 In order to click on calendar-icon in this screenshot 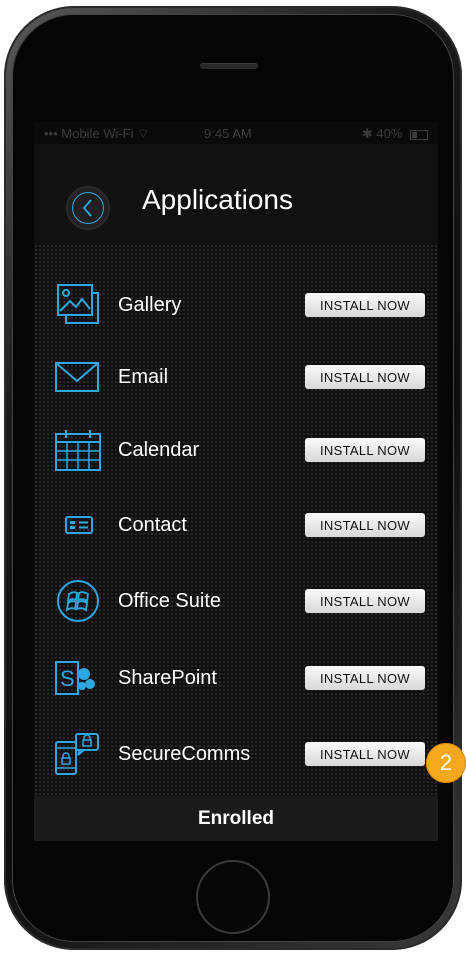, I will do `click(78, 450)`.